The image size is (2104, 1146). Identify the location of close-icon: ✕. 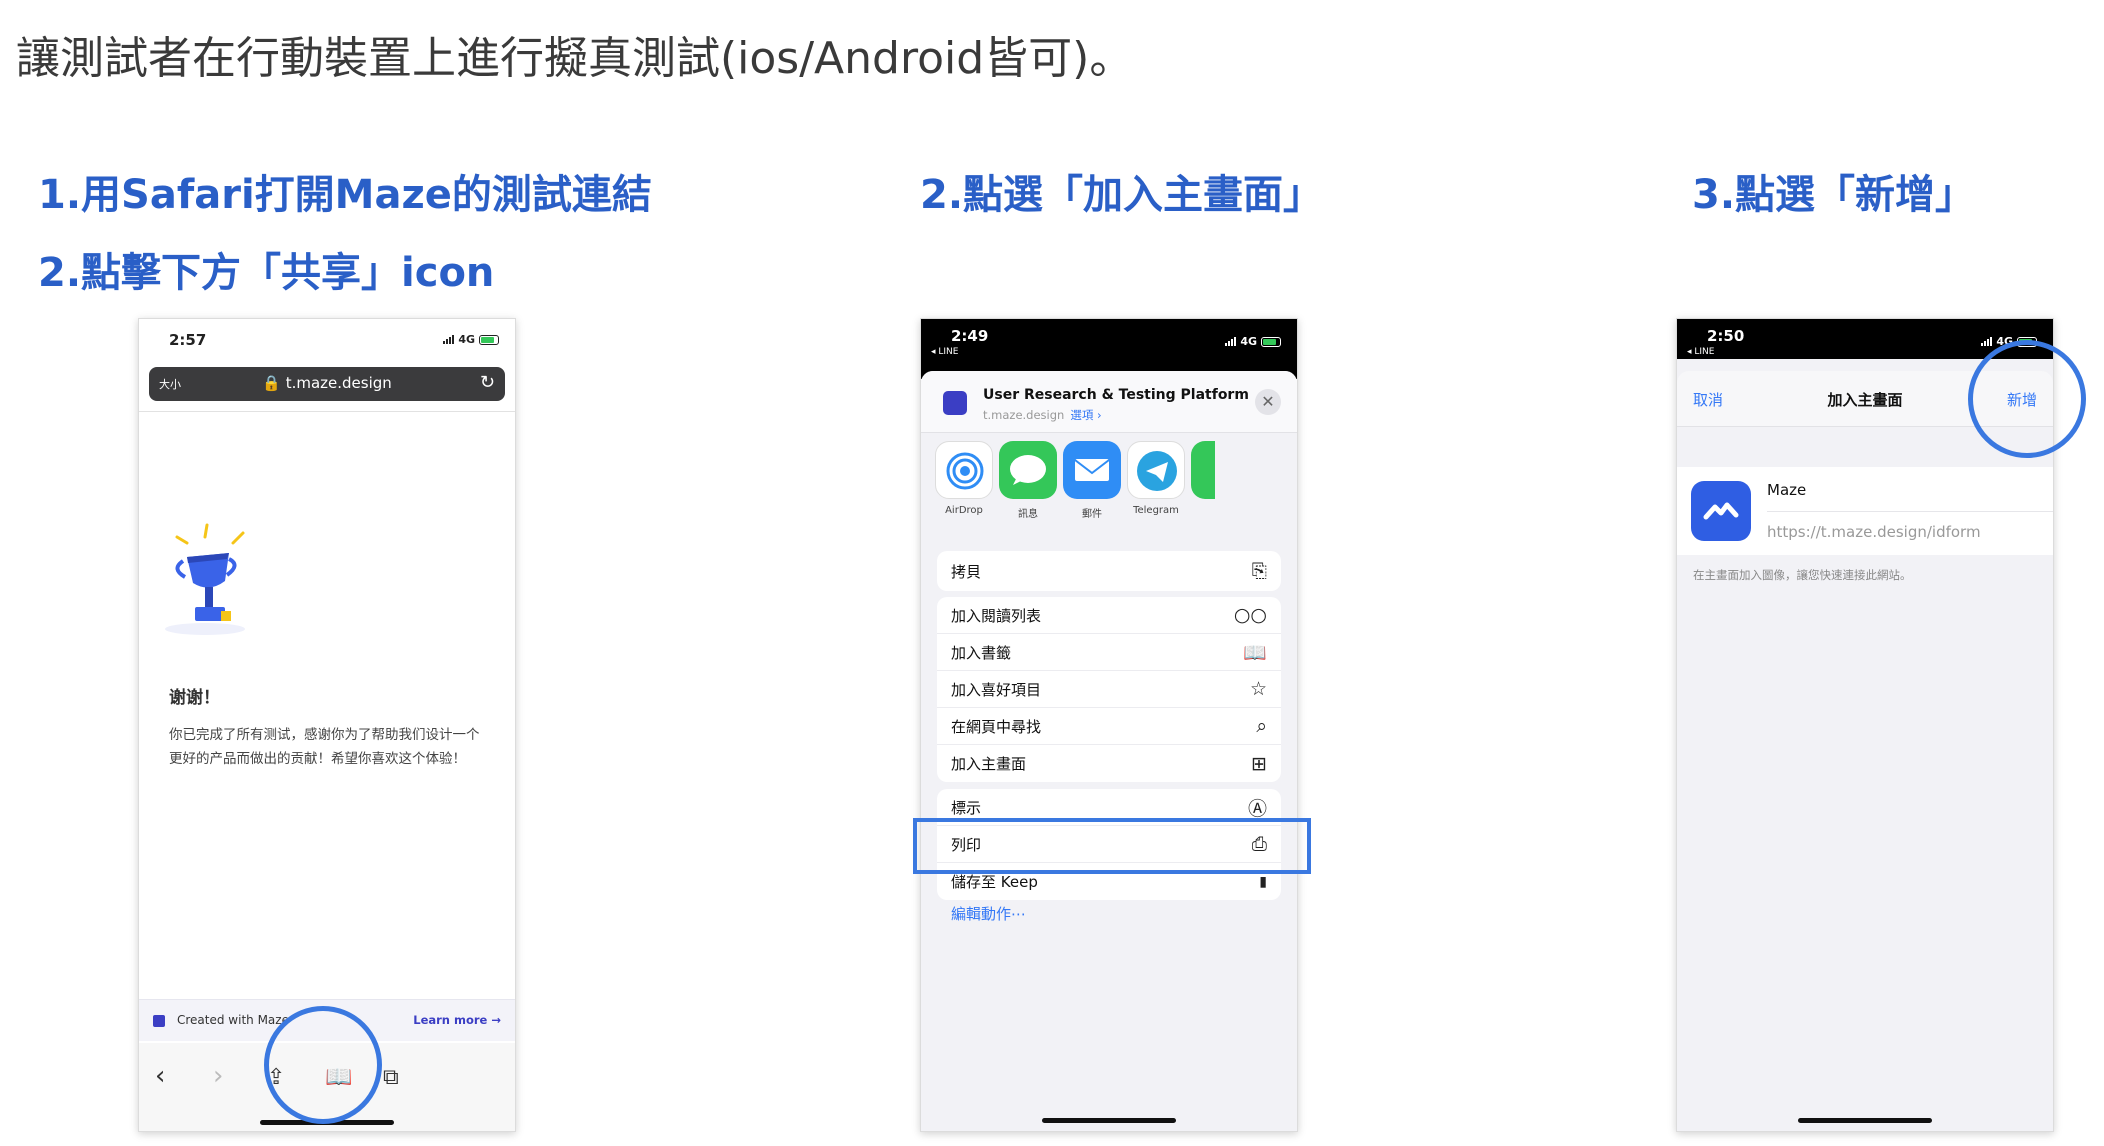
(1268, 402).